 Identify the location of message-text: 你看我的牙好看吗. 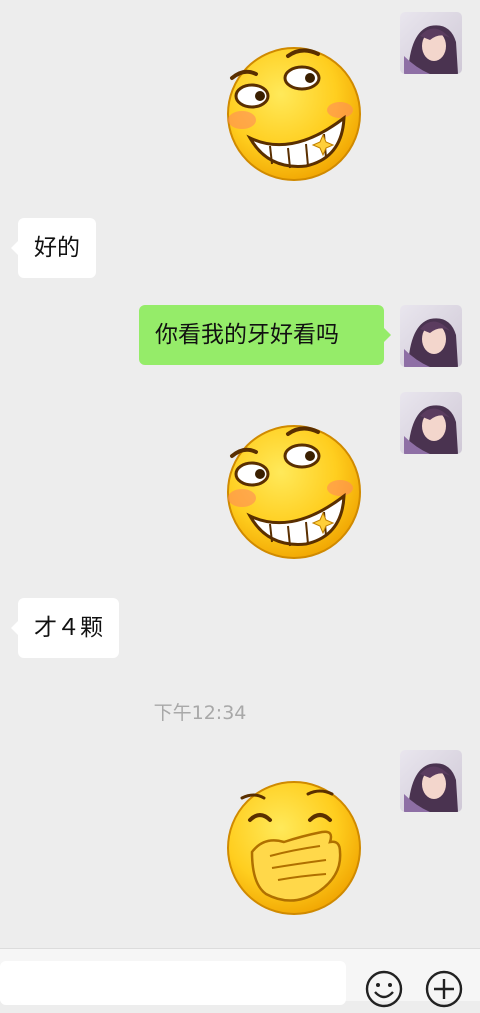
(247, 335).